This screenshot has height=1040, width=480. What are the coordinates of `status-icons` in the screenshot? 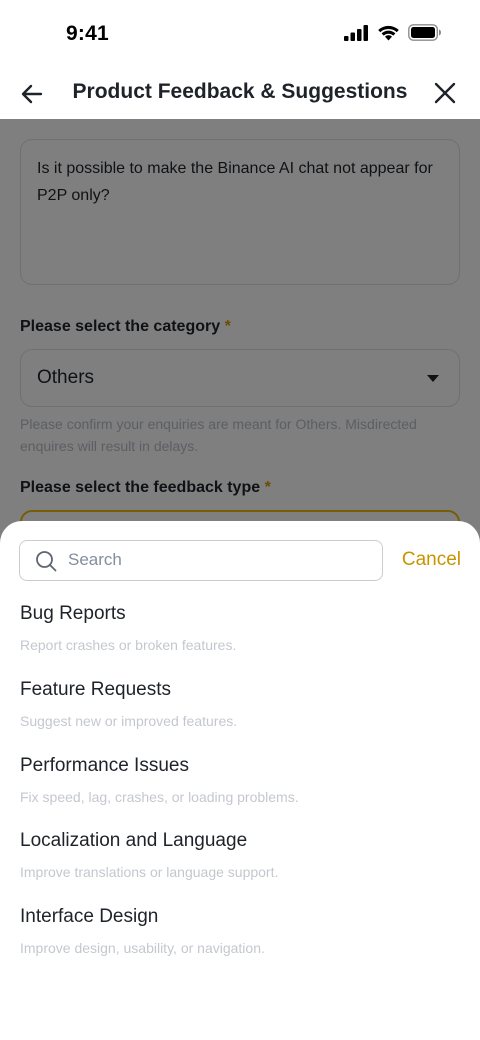 It's located at (393, 32).